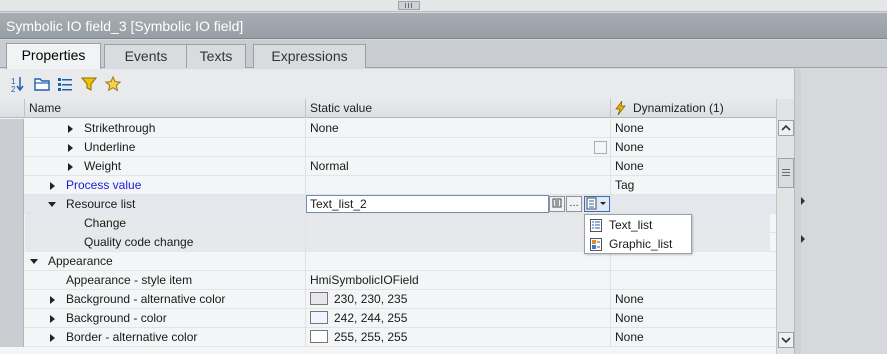 The width and height of the screenshot is (887, 354). Describe the element at coordinates (104, 185) in the screenshot. I see `property-name: Process value` at that location.